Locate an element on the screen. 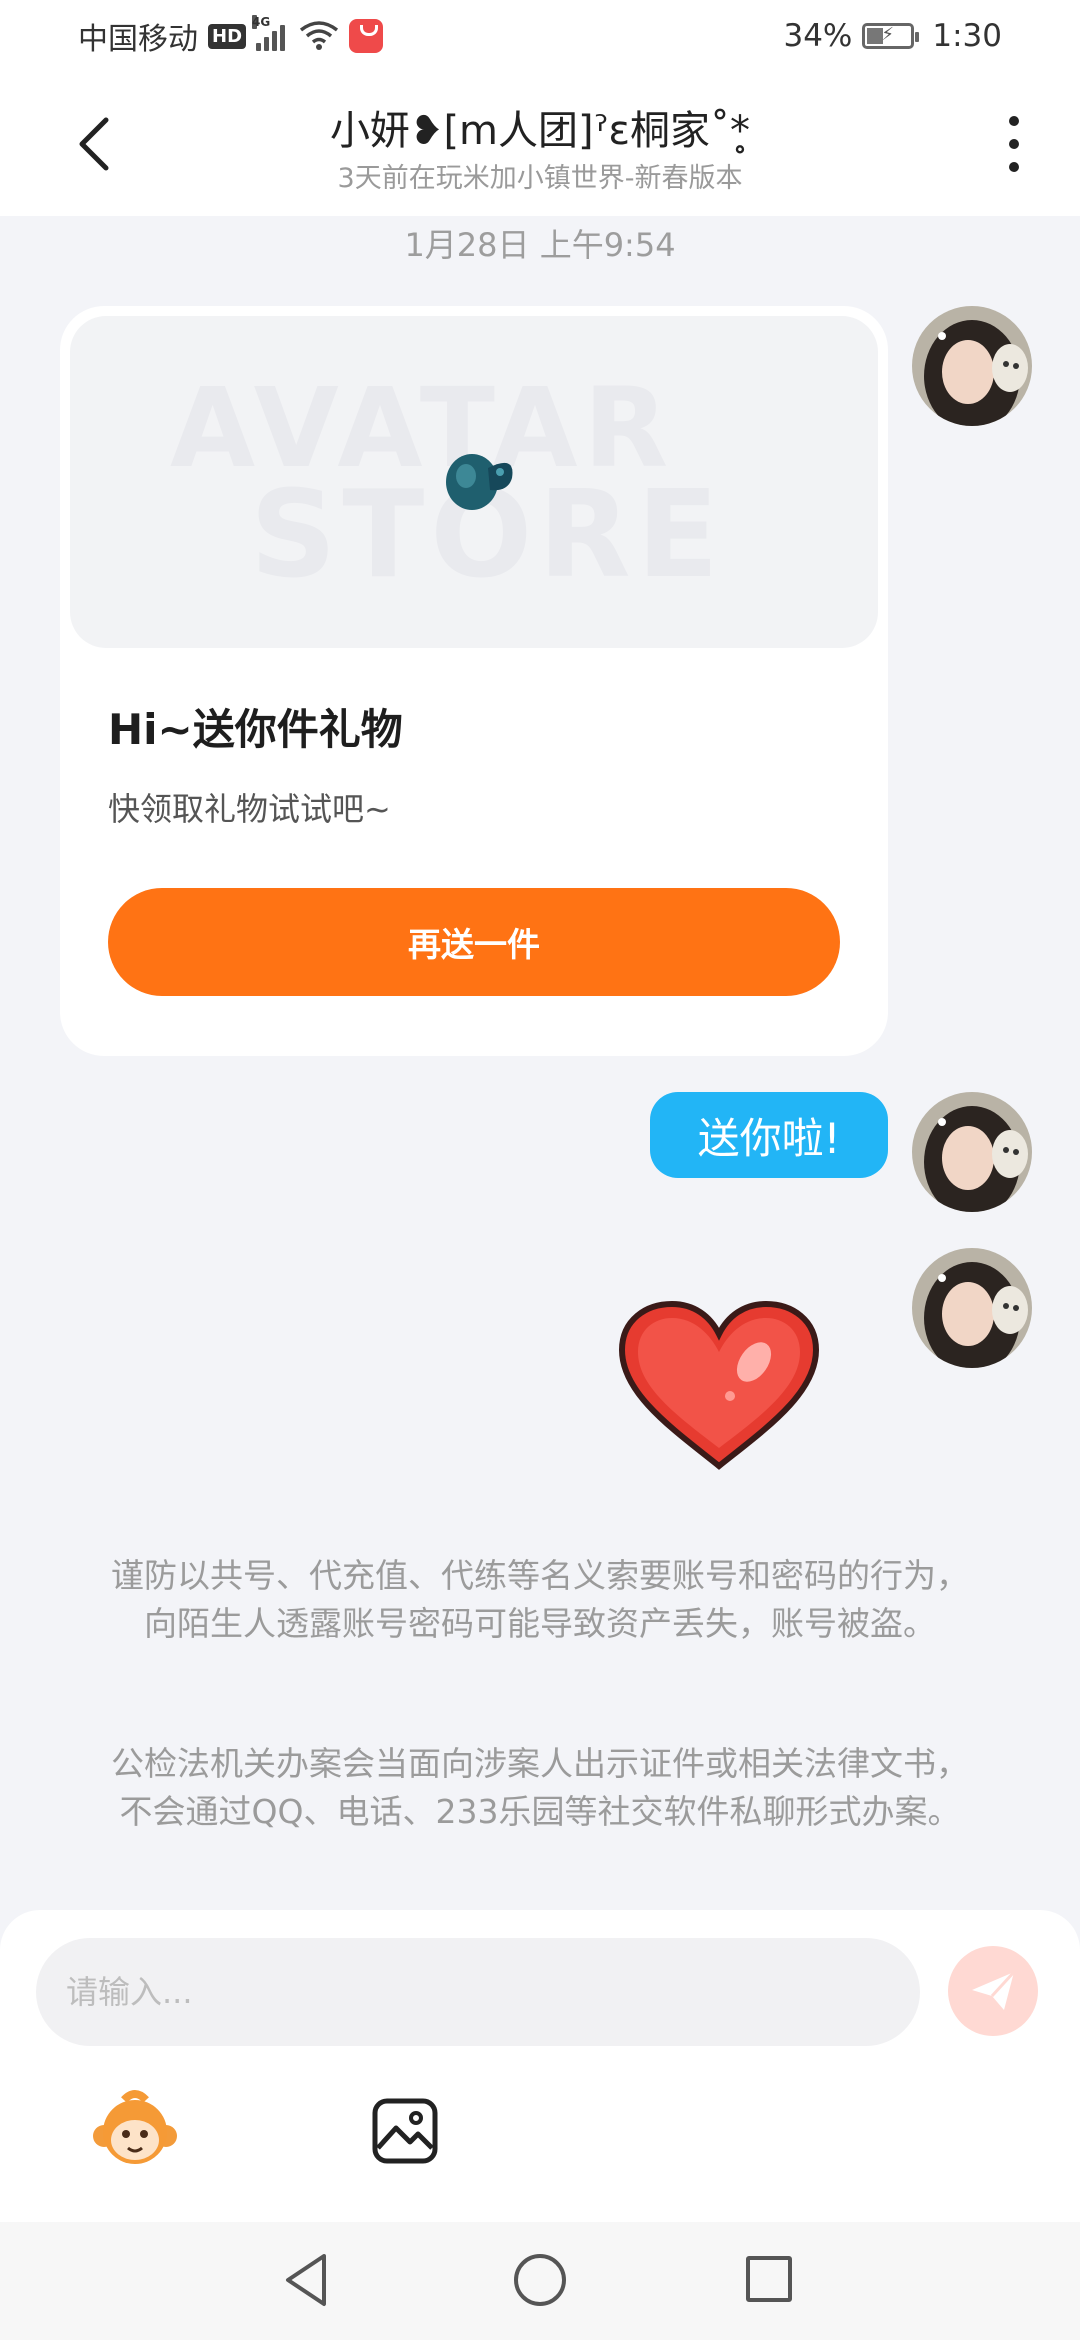  avatar-emoji-button is located at coordinates (135, 2131).